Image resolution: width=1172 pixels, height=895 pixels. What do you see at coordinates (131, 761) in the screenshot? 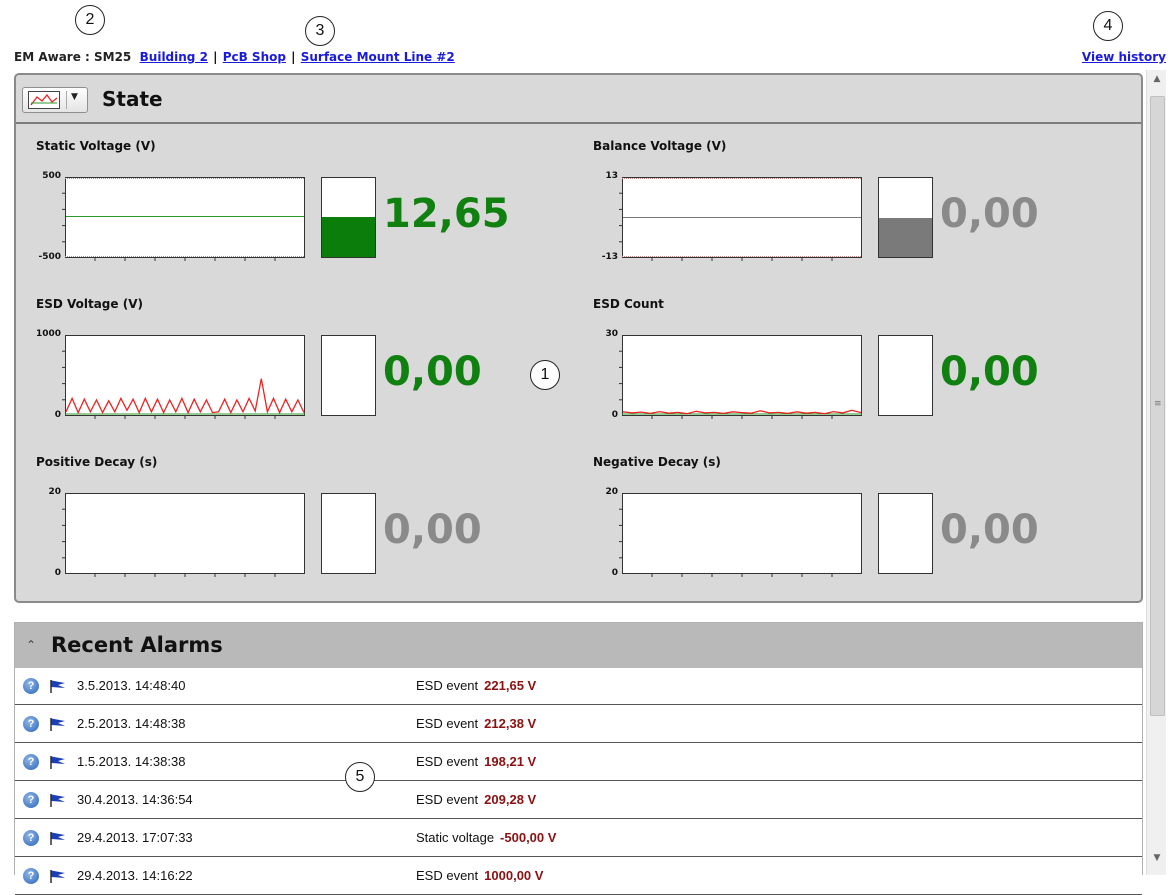
I see `alarm-time: 1.5.2013. 14:38:38` at bounding box center [131, 761].